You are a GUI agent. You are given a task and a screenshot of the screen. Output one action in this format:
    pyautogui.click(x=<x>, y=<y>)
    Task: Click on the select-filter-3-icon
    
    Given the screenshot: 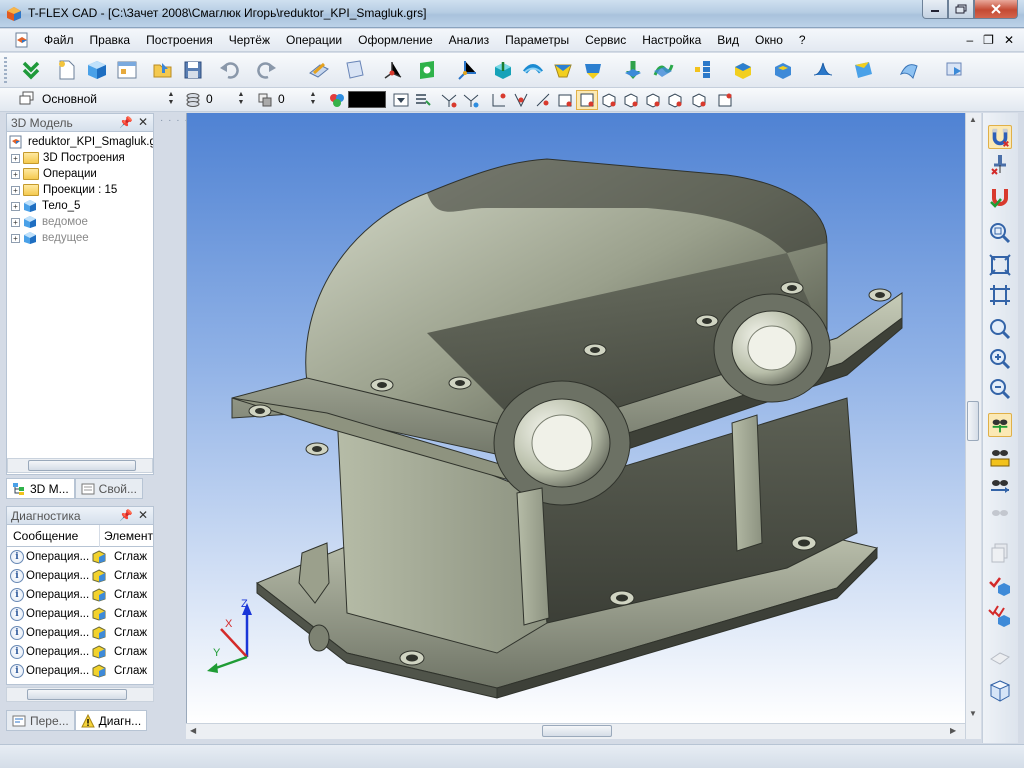 What is the action you would take?
    pyautogui.click(x=499, y=100)
    